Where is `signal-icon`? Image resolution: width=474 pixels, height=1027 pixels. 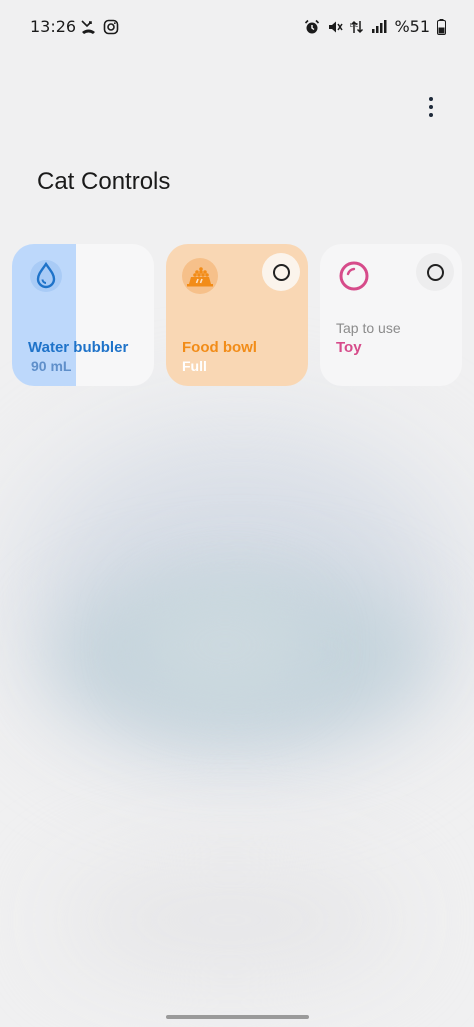
signal-icon is located at coordinates (379, 26).